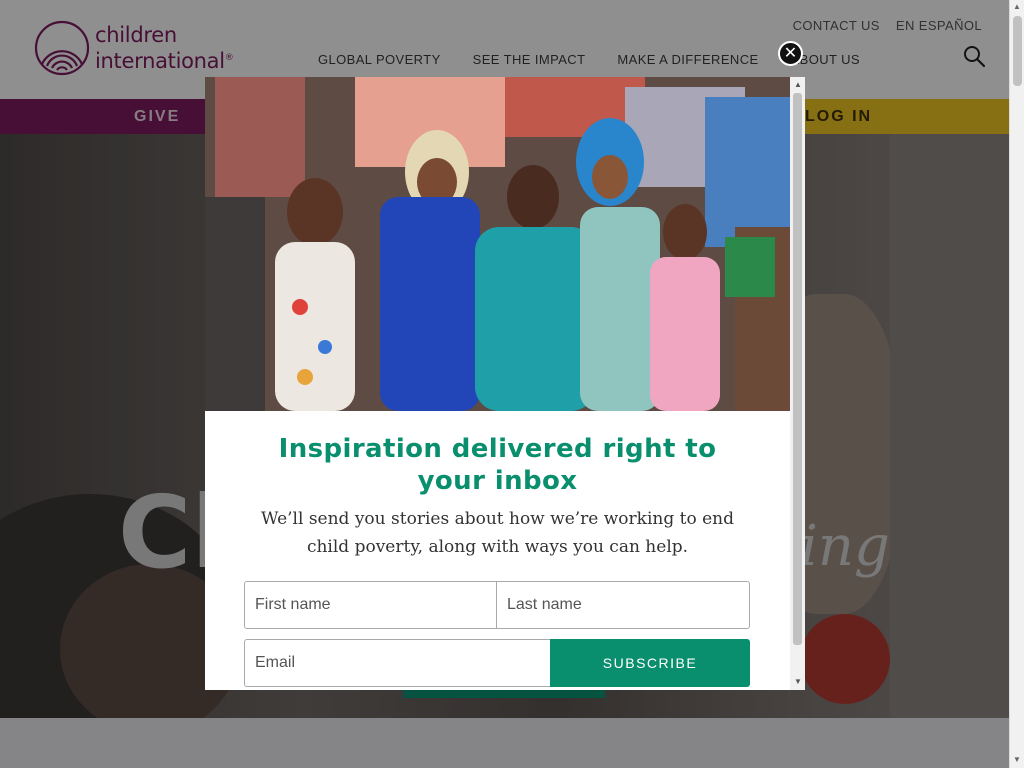 The image size is (1024, 768). What do you see at coordinates (797, 369) in the screenshot?
I see `modal-scroll-thumb` at bounding box center [797, 369].